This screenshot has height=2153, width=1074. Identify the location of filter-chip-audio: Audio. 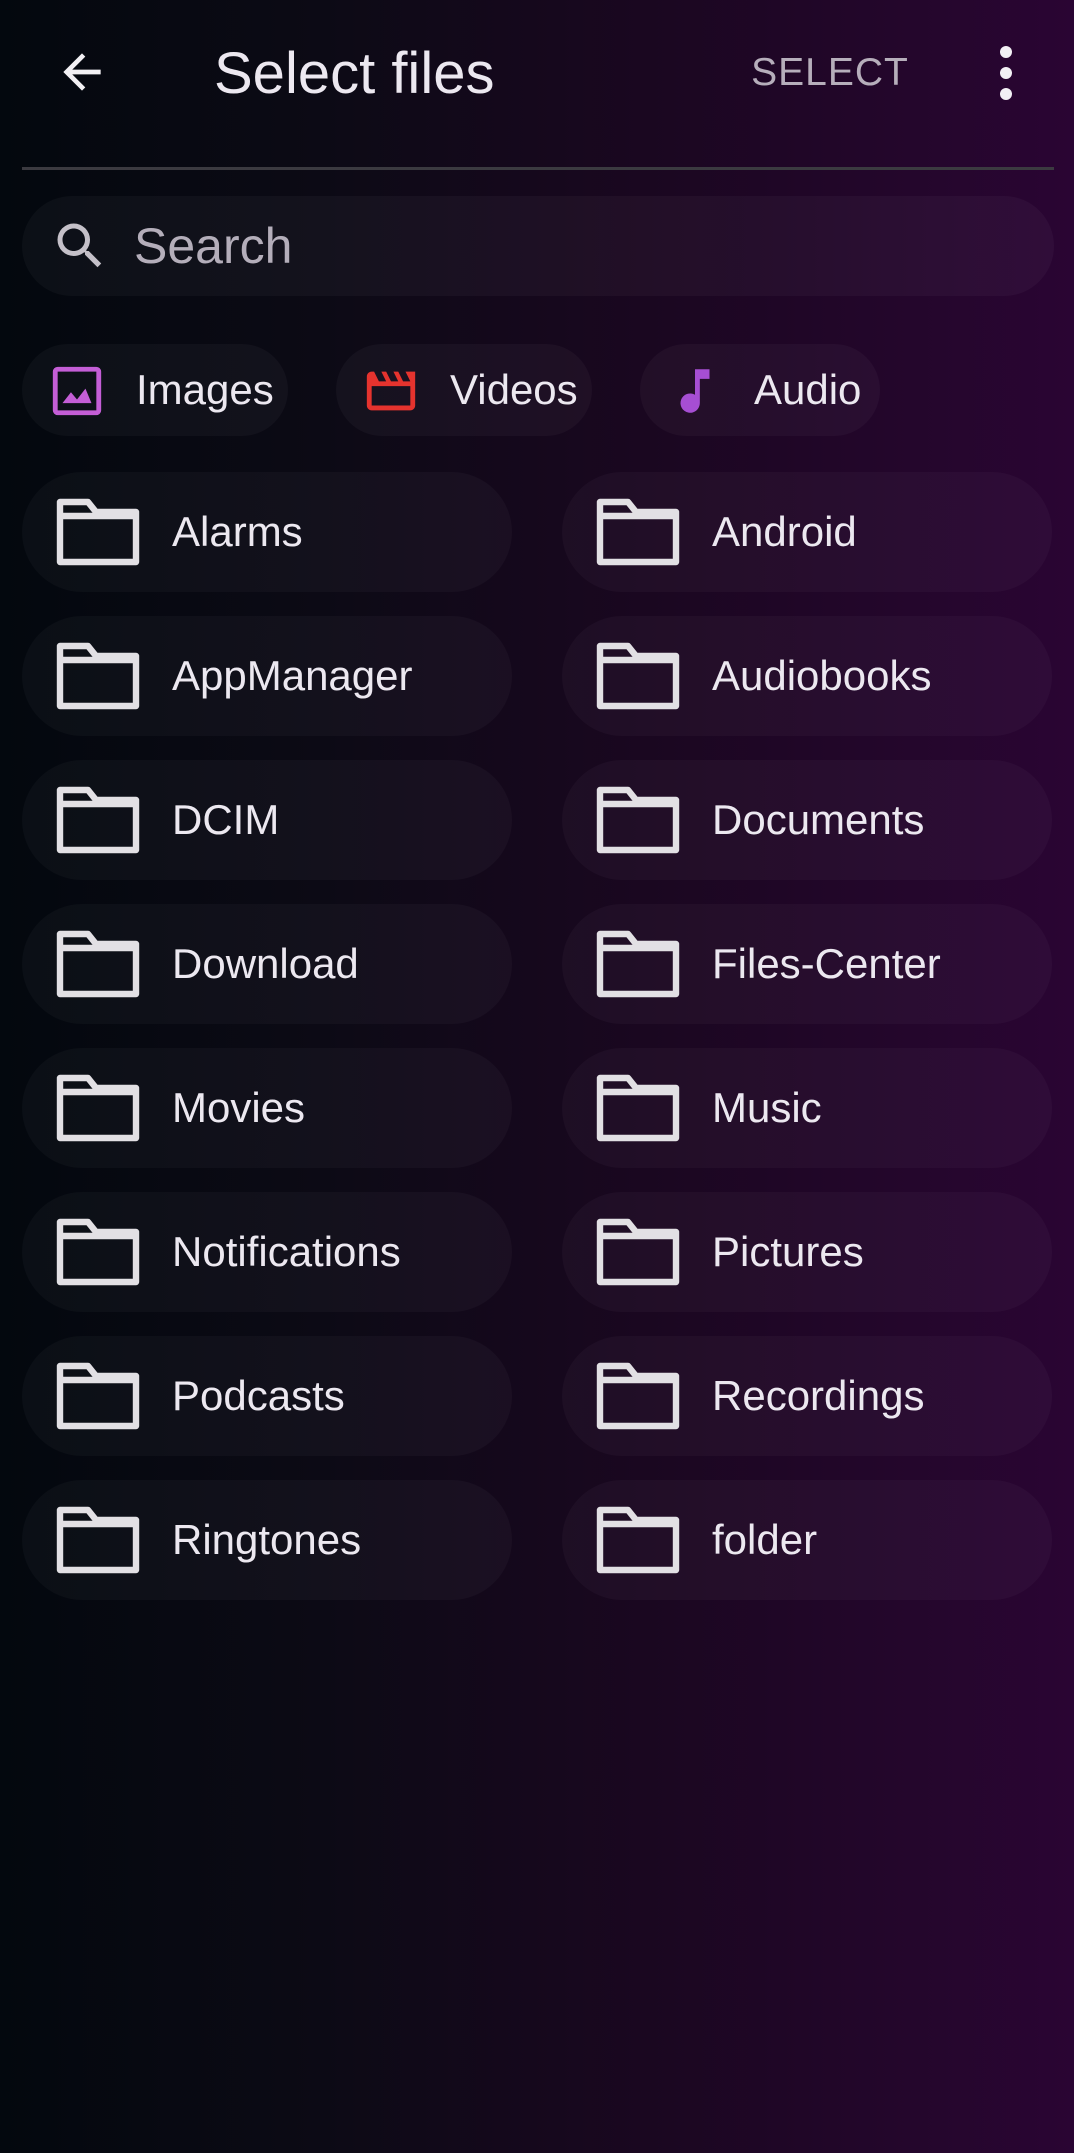
(760, 390).